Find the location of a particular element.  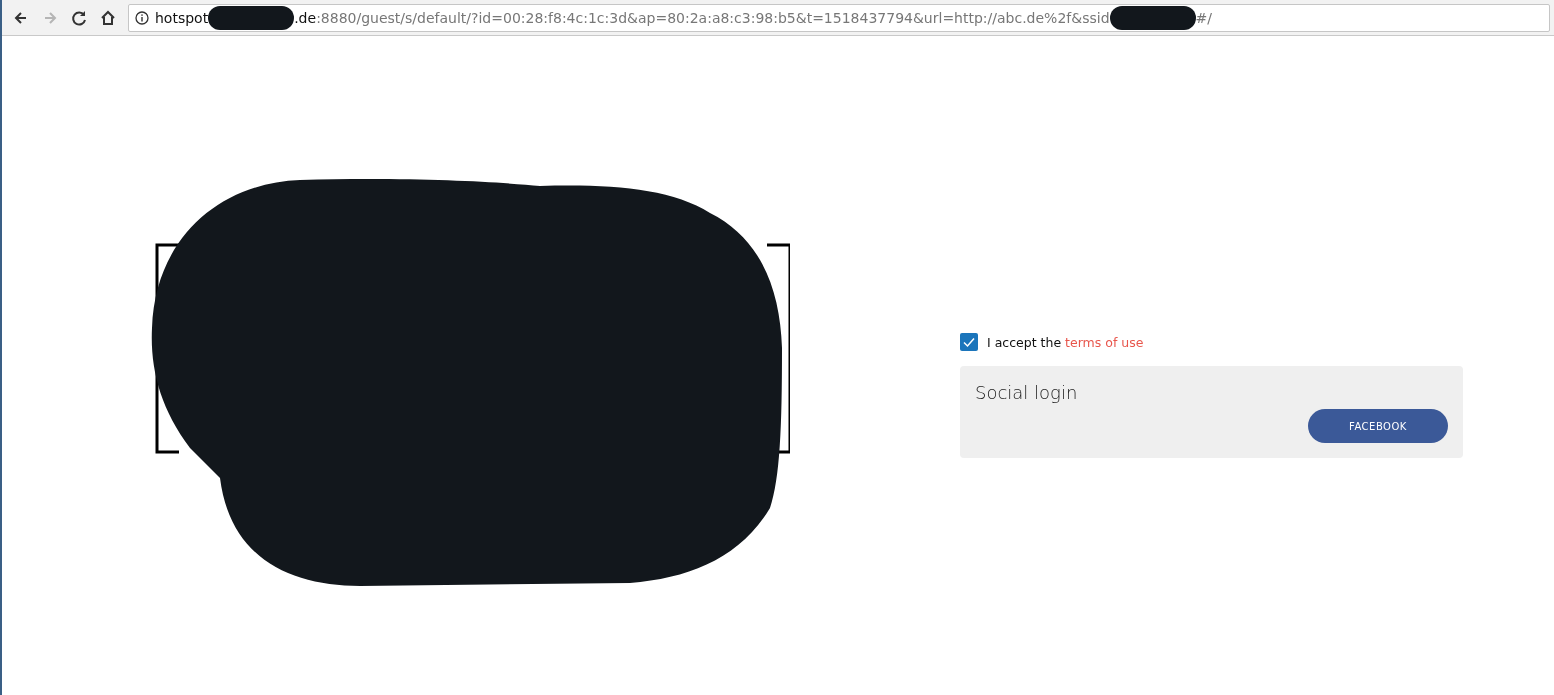

url-text: #/ is located at coordinates (1203, 17).